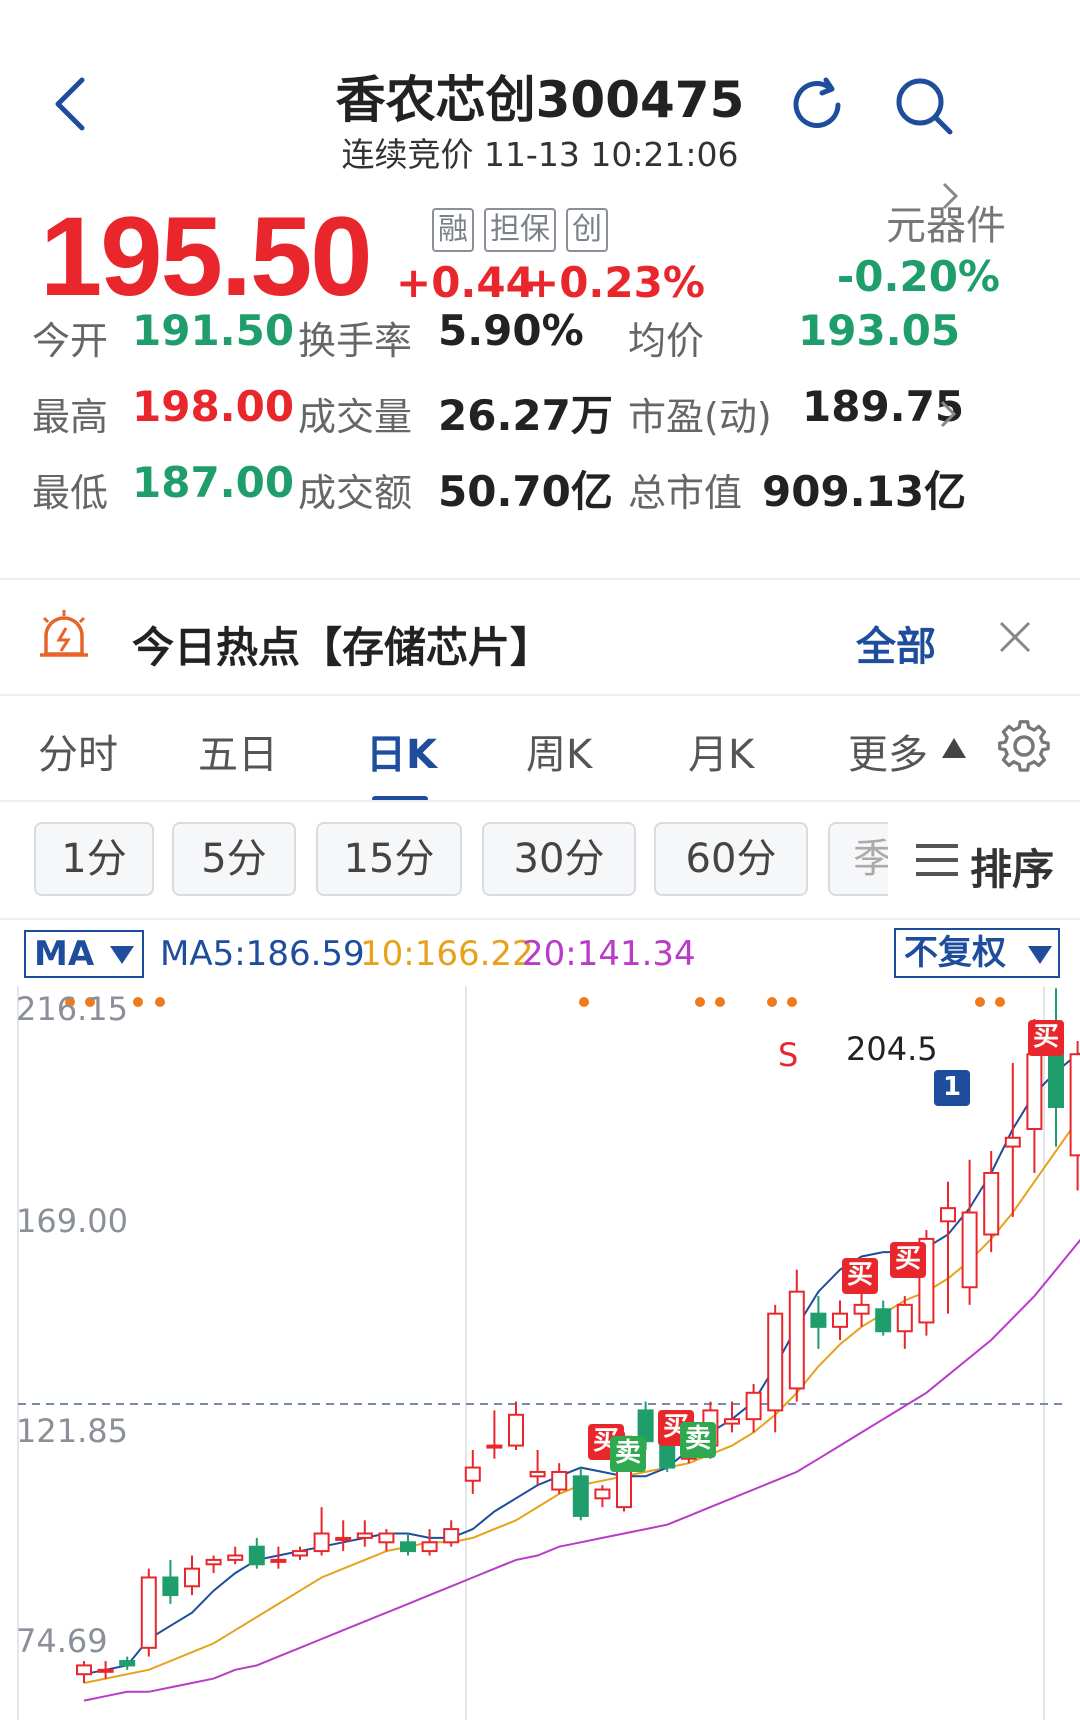 Image resolution: width=1080 pixels, height=1720 pixels. I want to click on dropdown-triangle-icon, so click(1040, 955).